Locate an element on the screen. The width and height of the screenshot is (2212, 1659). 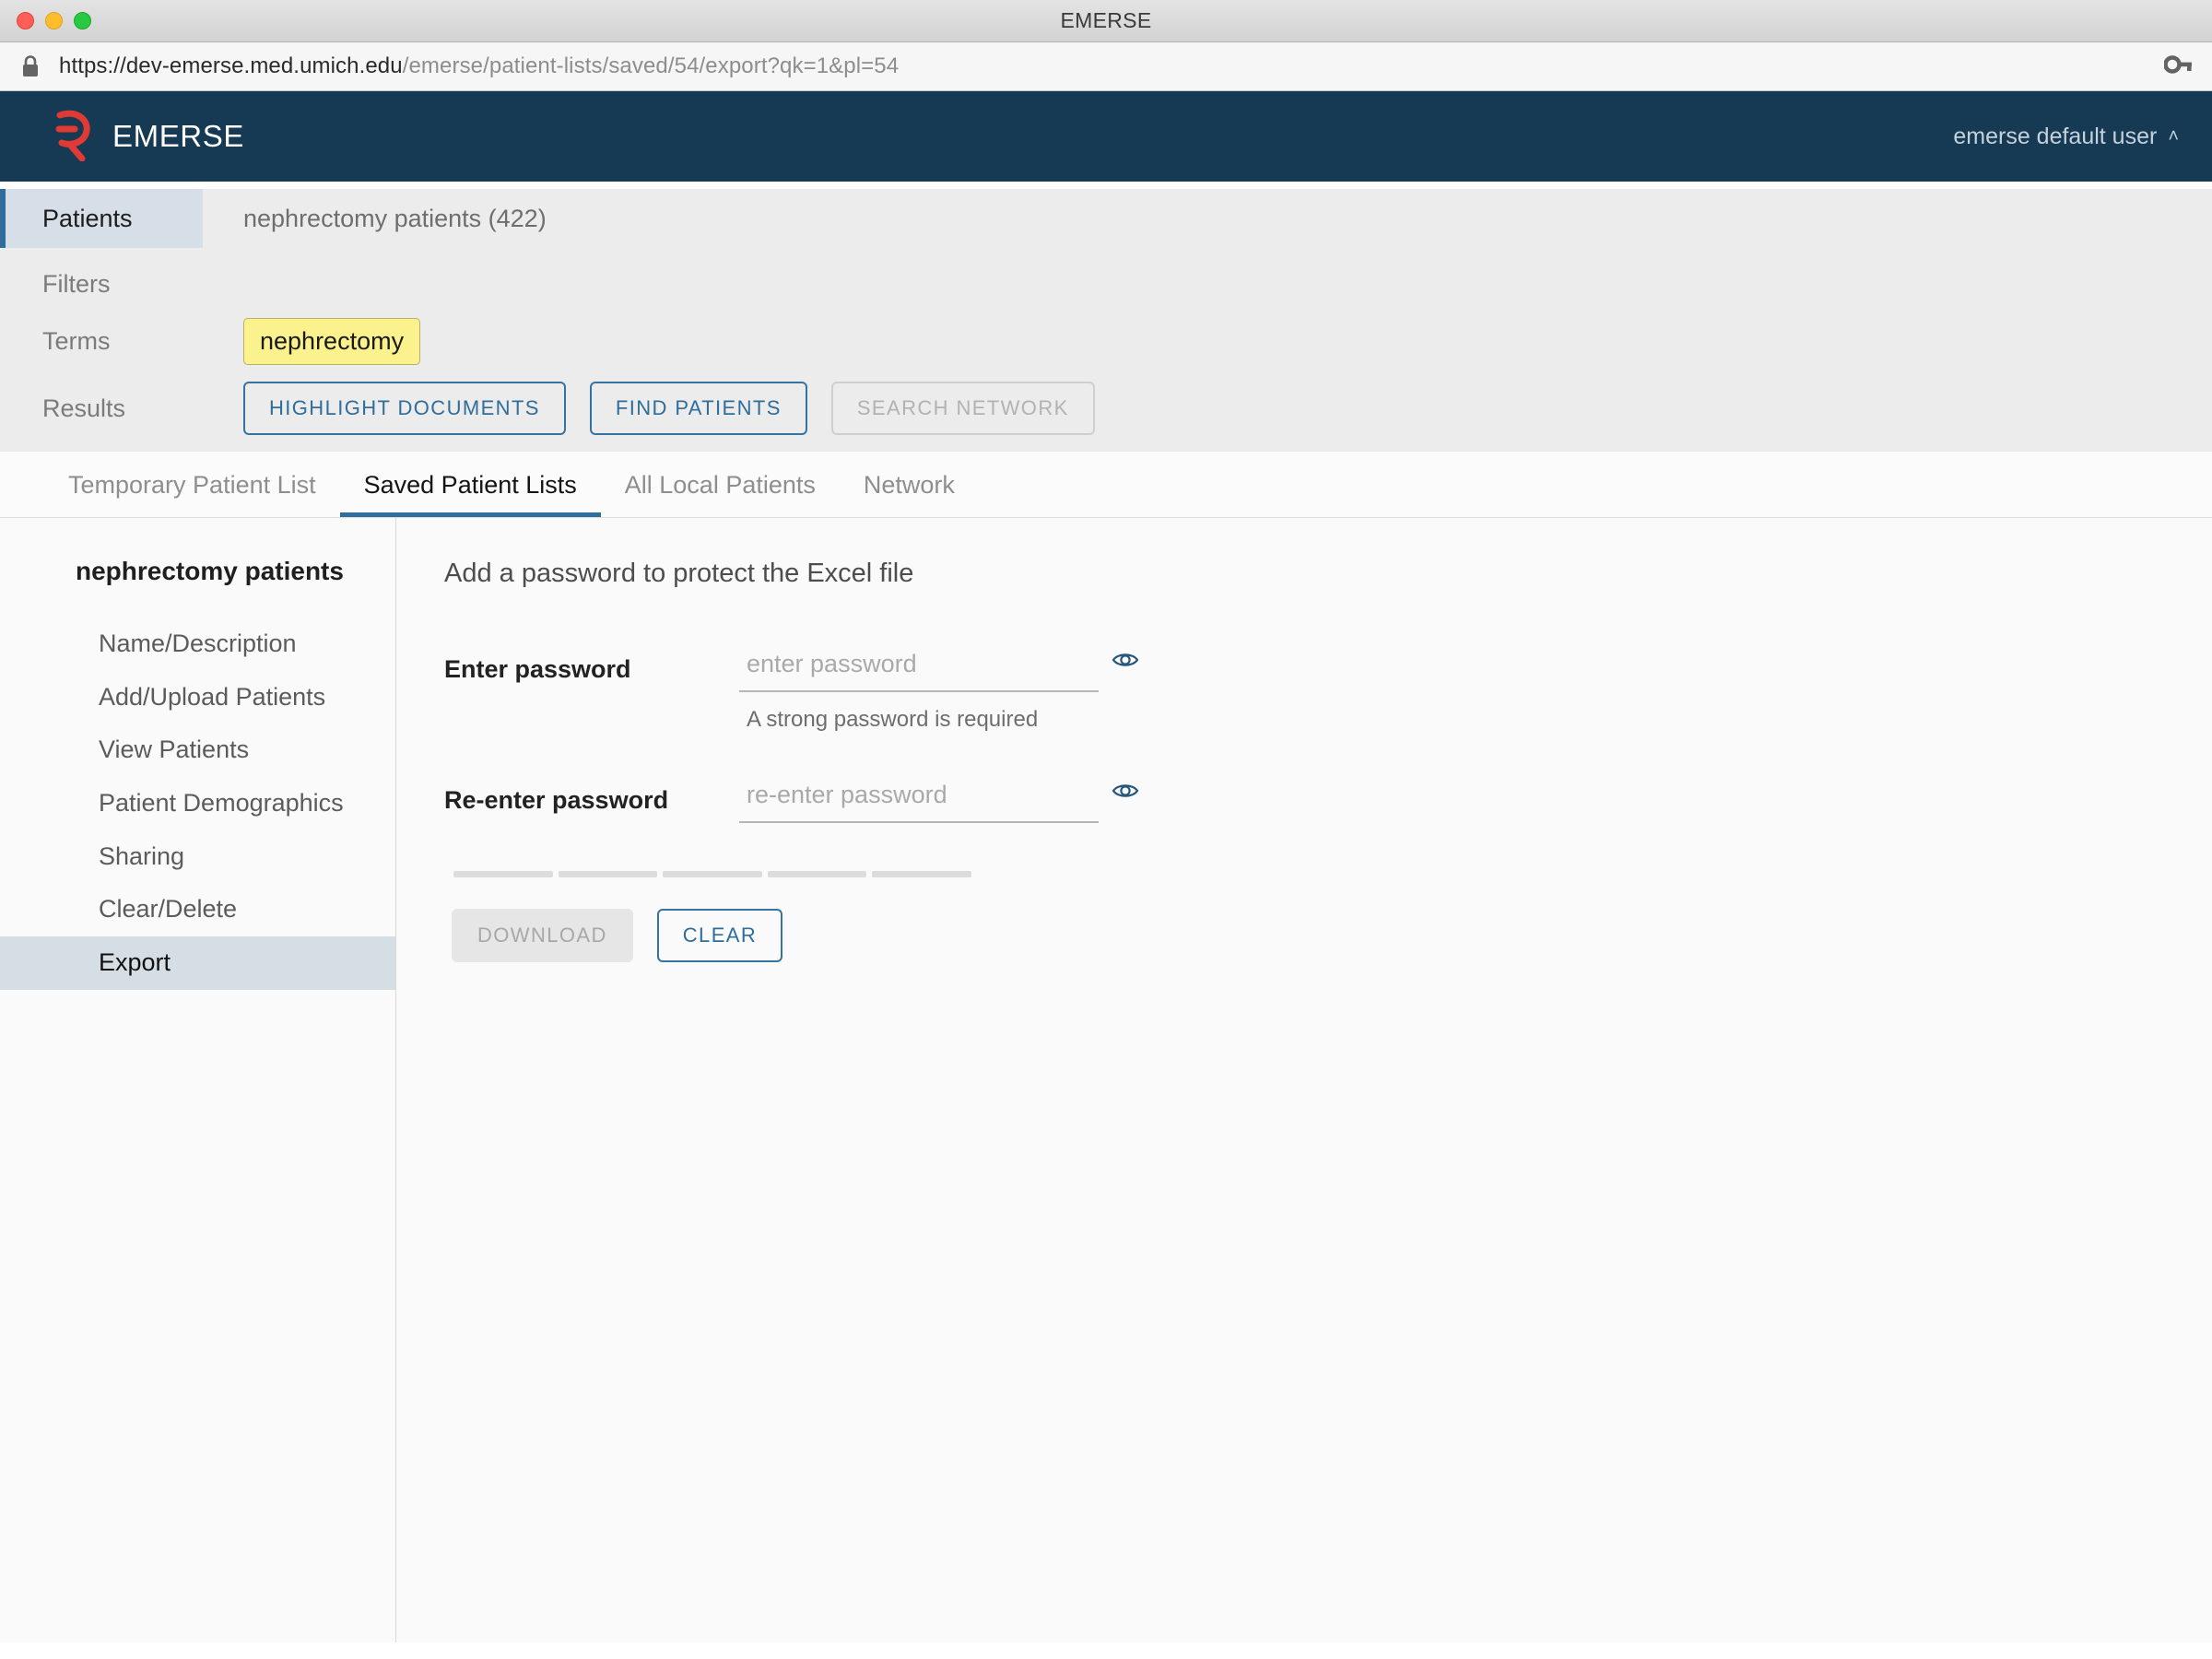
brand-name: EMERSE is located at coordinates (178, 136).